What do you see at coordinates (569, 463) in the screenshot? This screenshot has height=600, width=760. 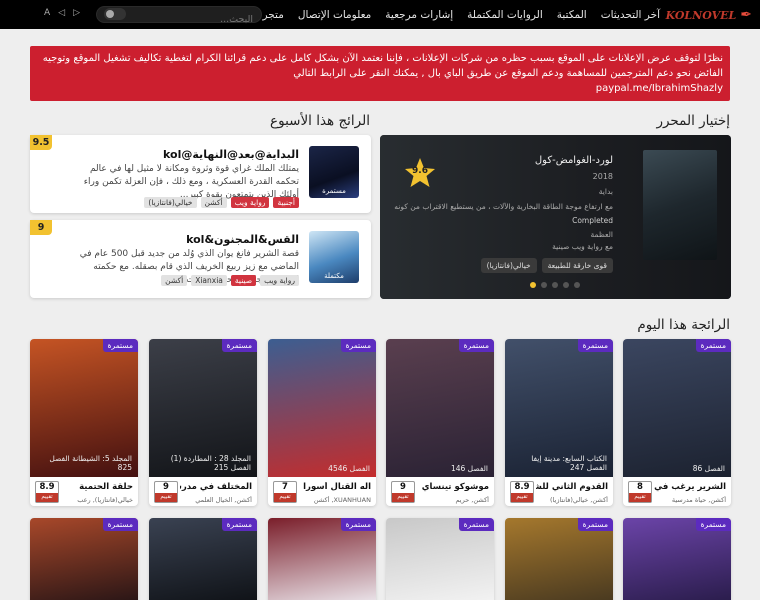 I see `novel-chapter: الكتاب السابع: مدينة إيفا الفصل 247` at bounding box center [569, 463].